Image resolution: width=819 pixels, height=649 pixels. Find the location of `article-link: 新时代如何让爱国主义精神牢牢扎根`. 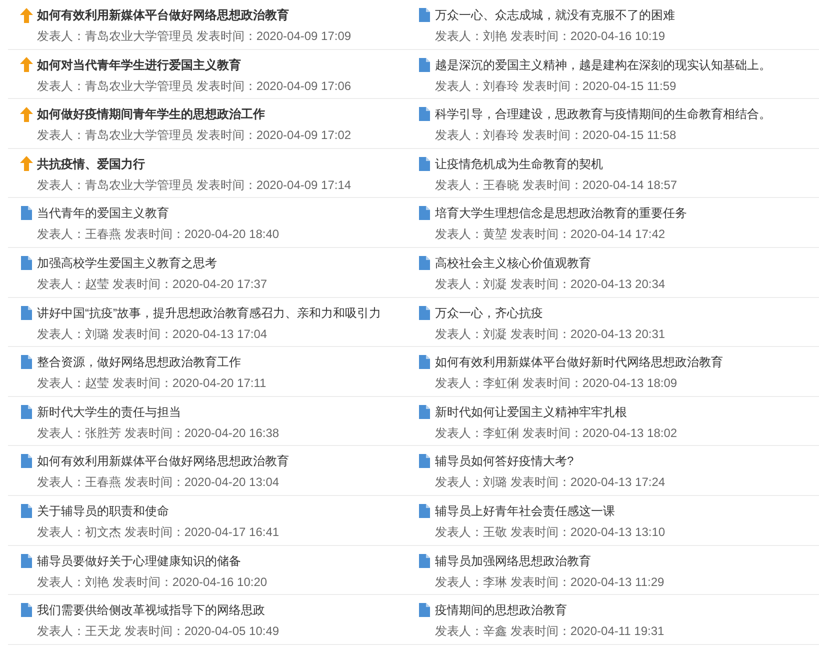

article-link: 新时代如何让爱国主义精神牢牢扎根 is located at coordinates (531, 411).